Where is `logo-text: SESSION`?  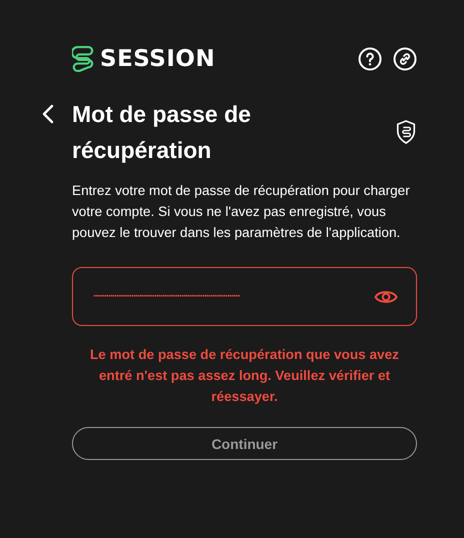
logo-text: SESSION is located at coordinates (158, 59).